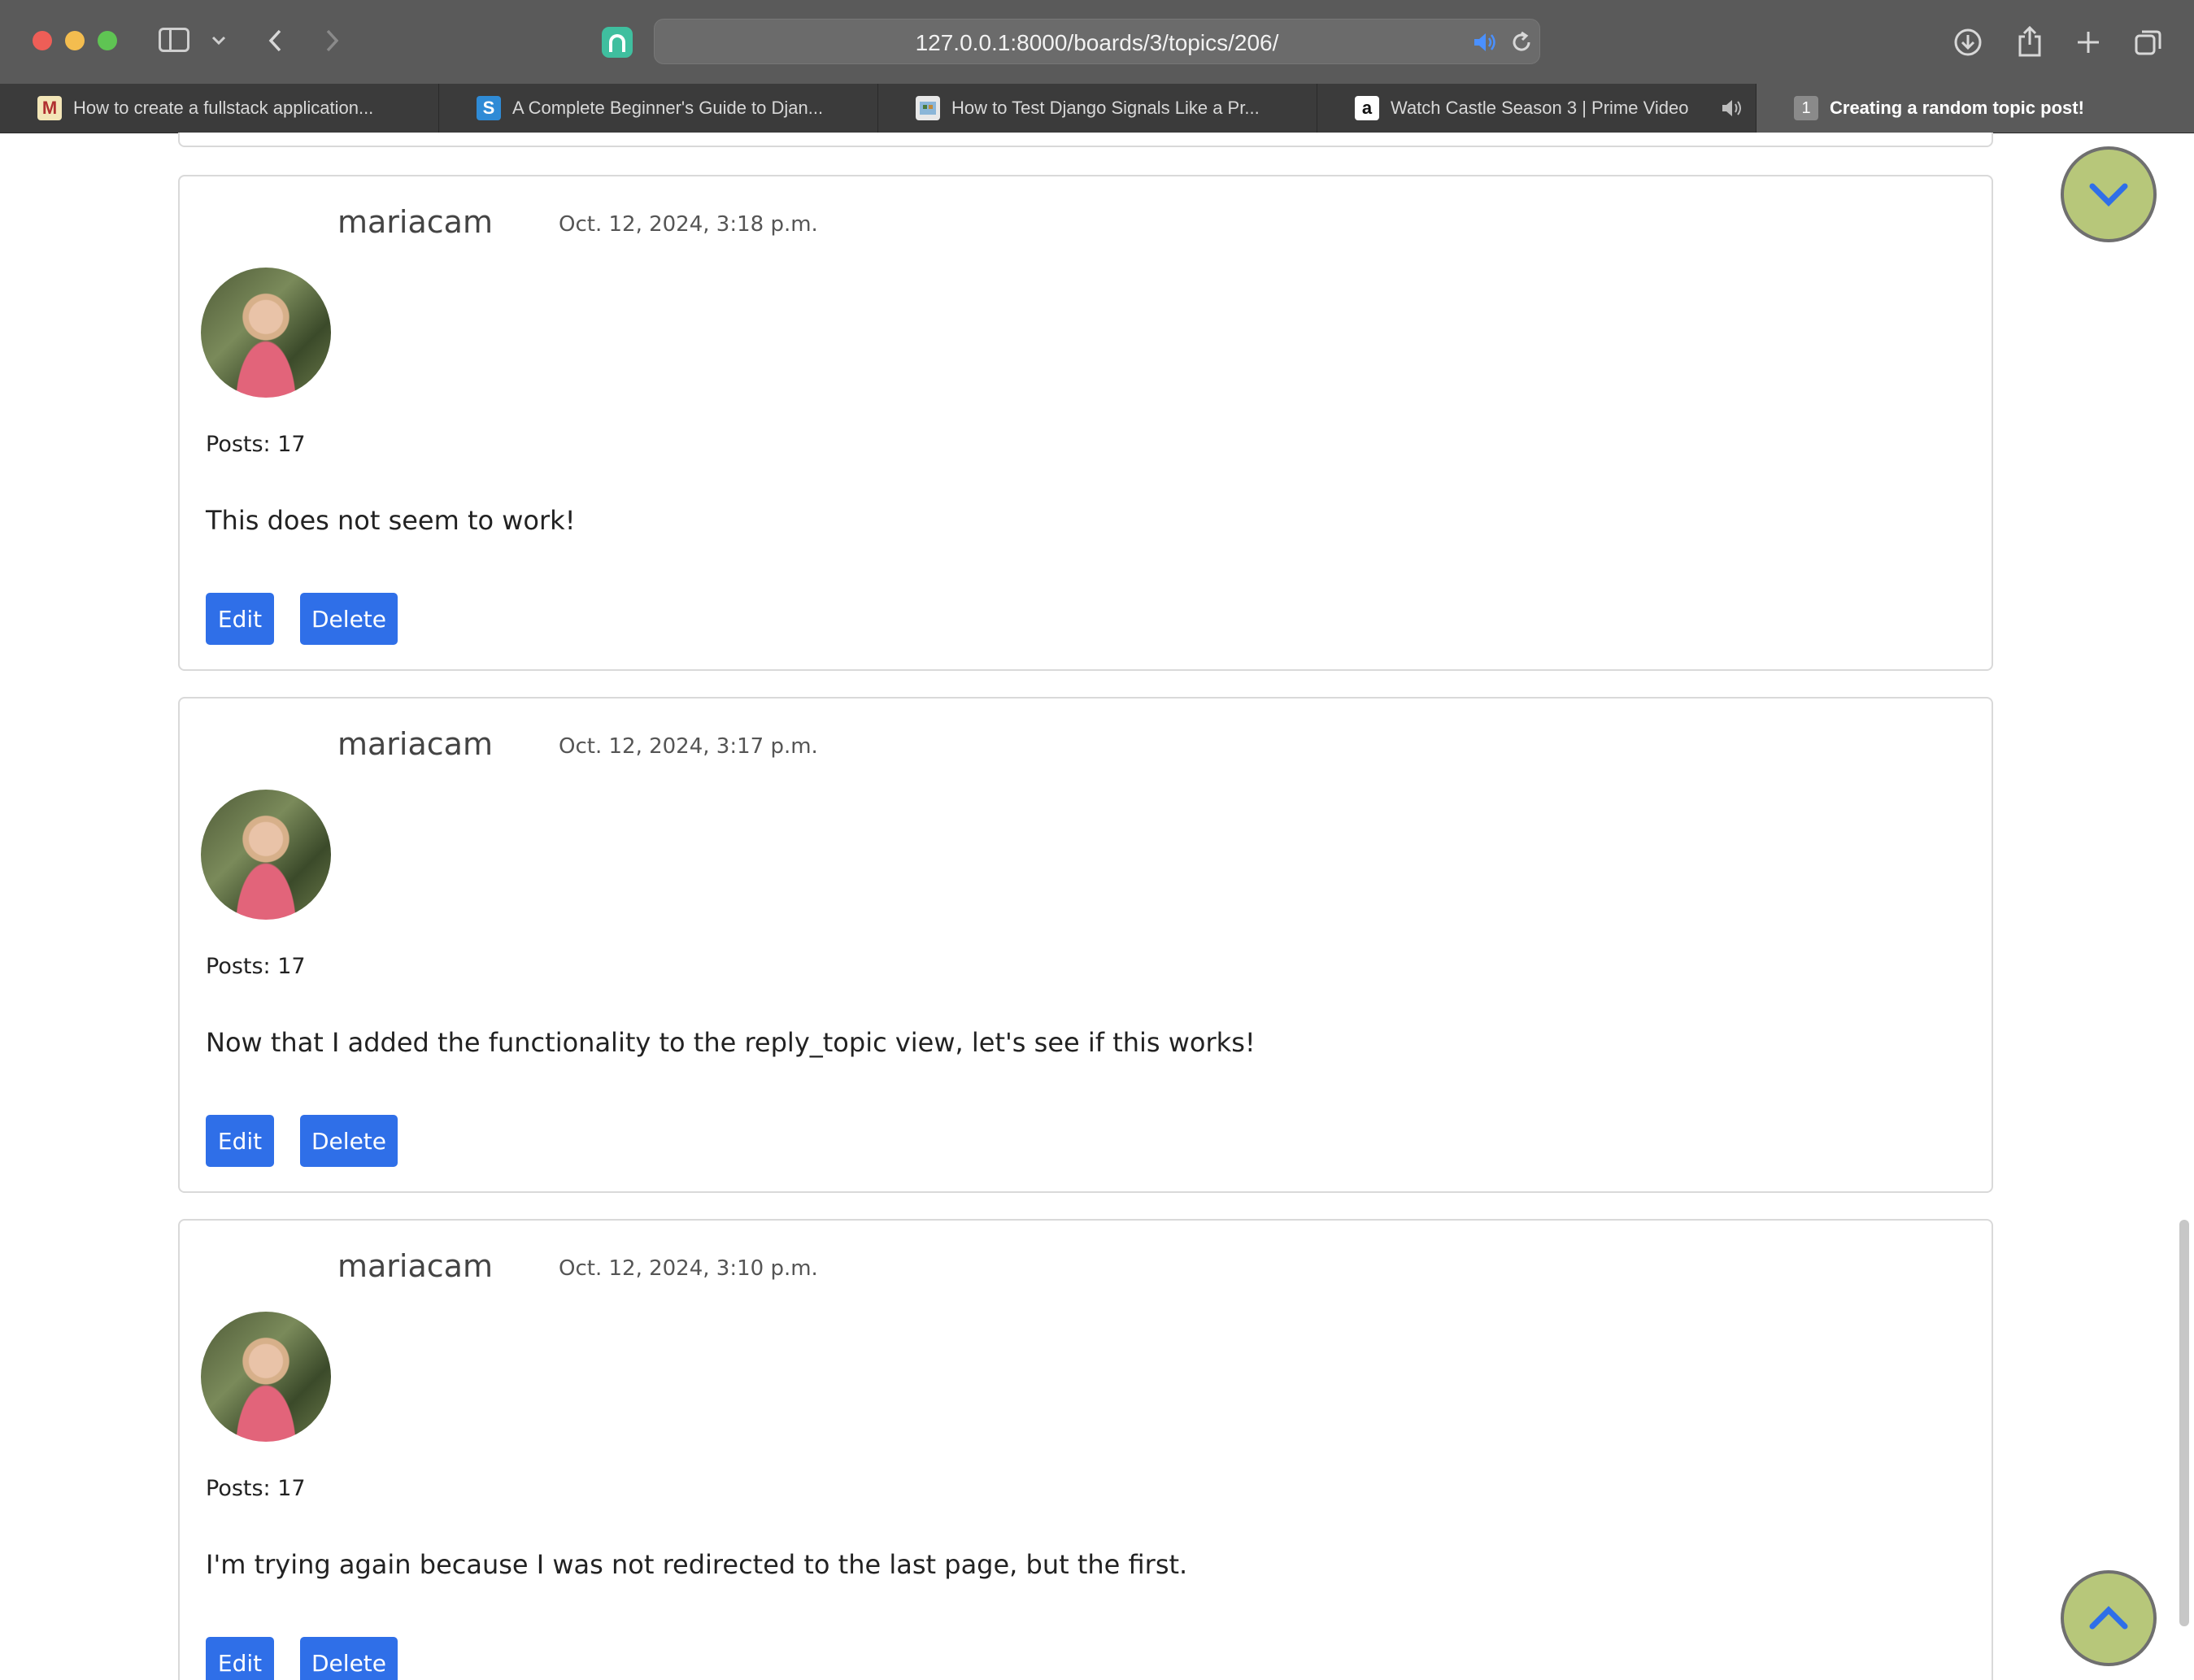  What do you see at coordinates (1367, 108) in the screenshot?
I see `amazon-icon: a` at bounding box center [1367, 108].